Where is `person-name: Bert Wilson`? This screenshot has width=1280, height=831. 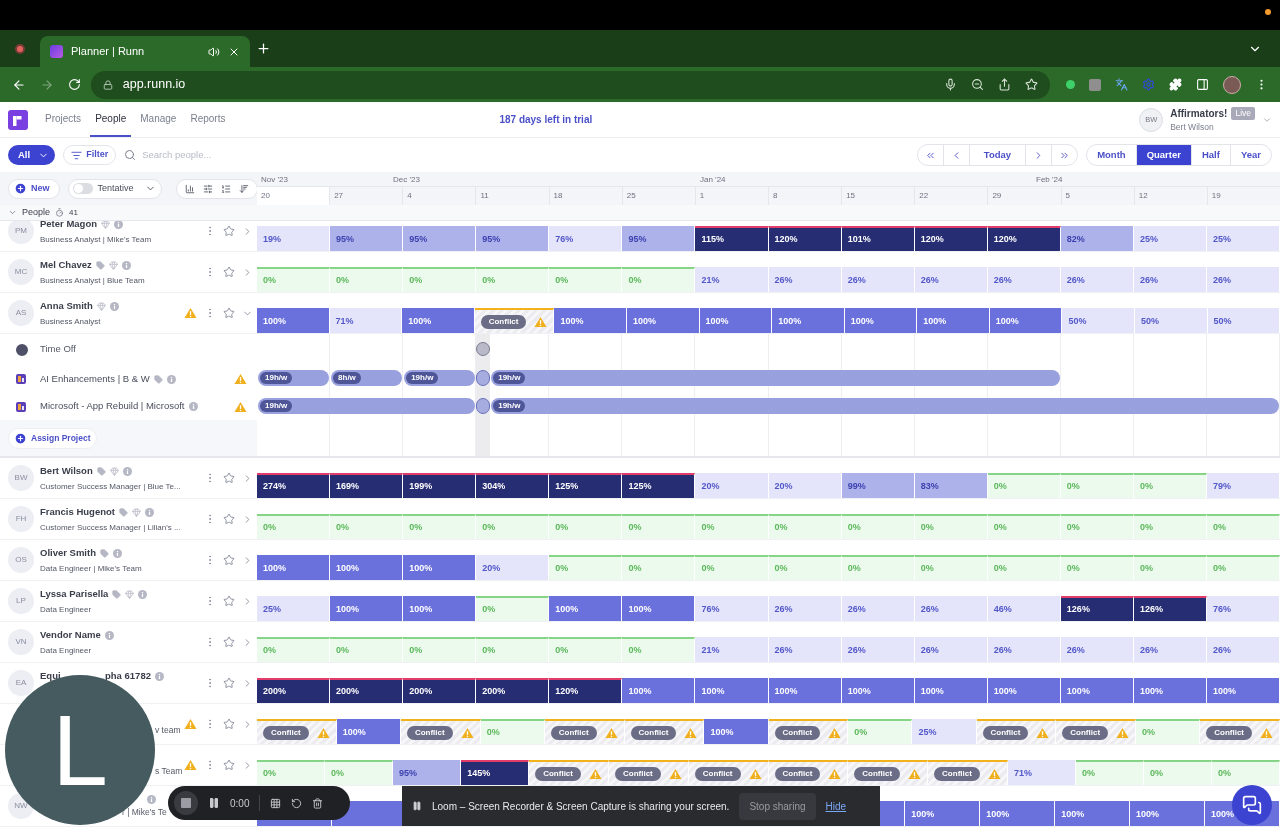 person-name: Bert Wilson is located at coordinates (66, 471).